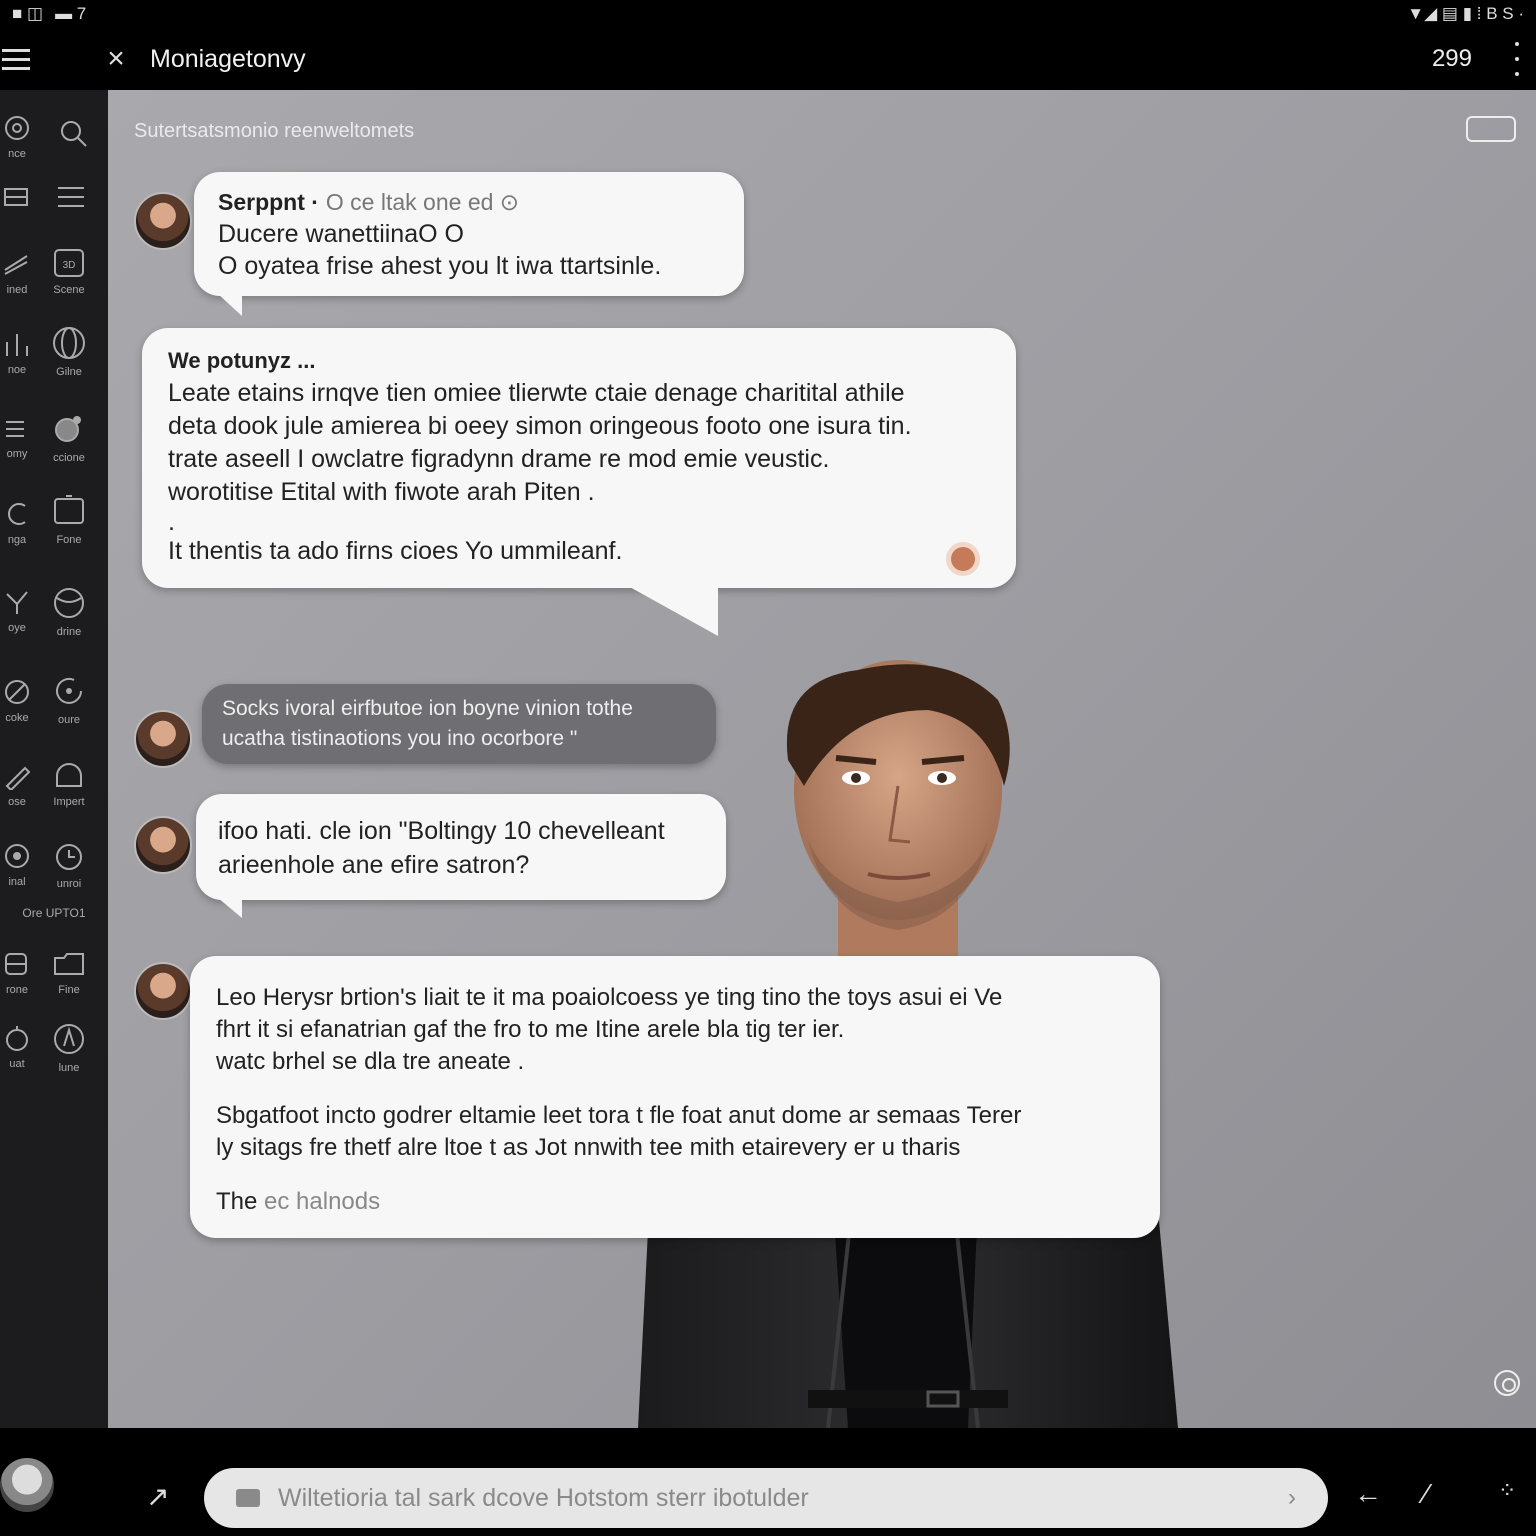 The image size is (1536, 1536). I want to click on reaction-icon, so click(963, 559).